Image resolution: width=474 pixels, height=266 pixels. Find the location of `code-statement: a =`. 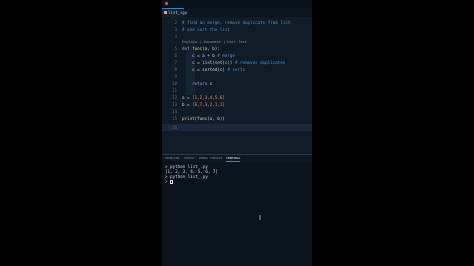

code-statement: a = is located at coordinates (187, 97).